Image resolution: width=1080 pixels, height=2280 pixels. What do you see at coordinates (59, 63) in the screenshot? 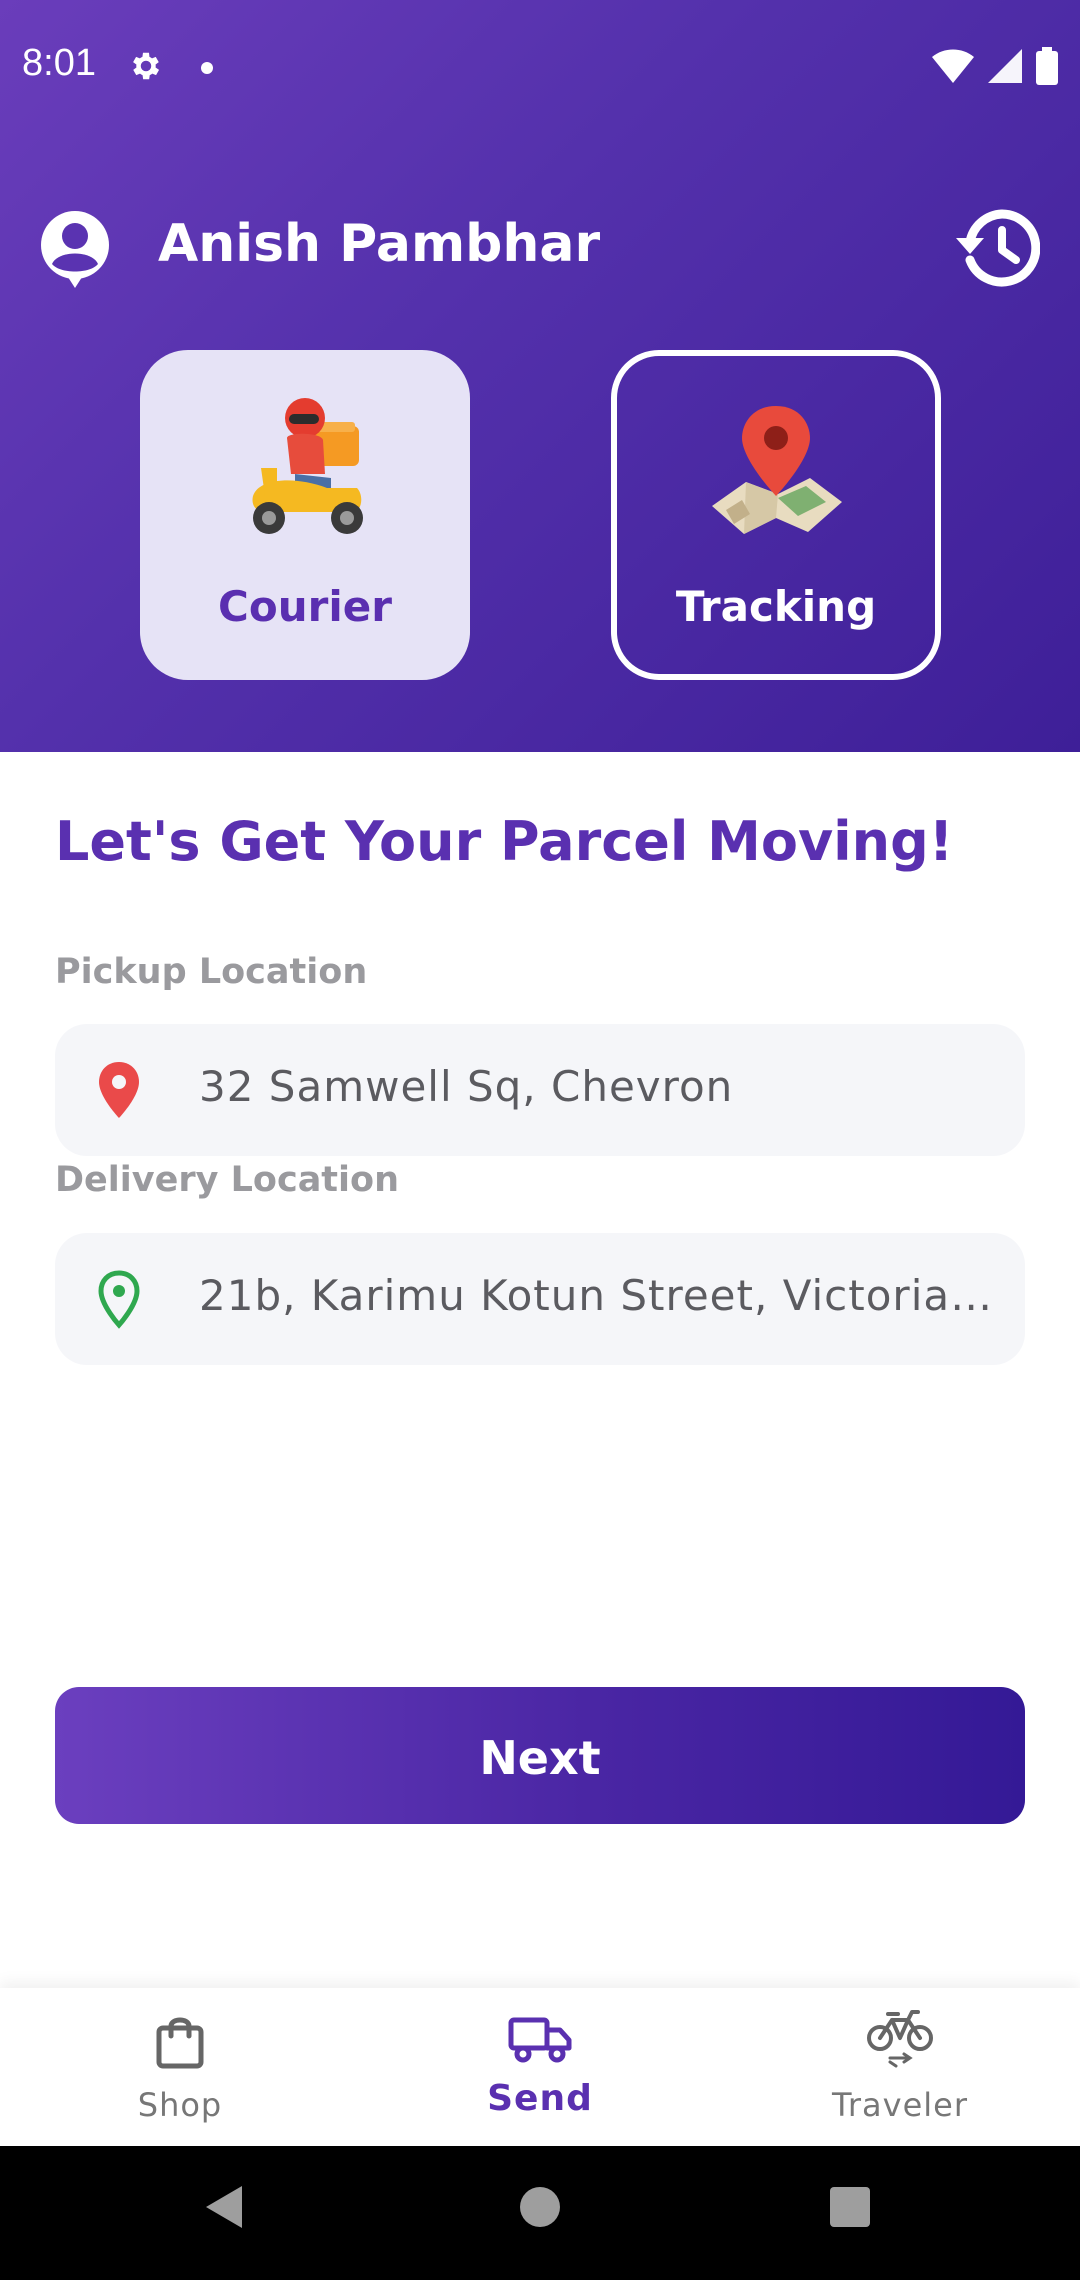
I see `status-time: 8:01` at bounding box center [59, 63].